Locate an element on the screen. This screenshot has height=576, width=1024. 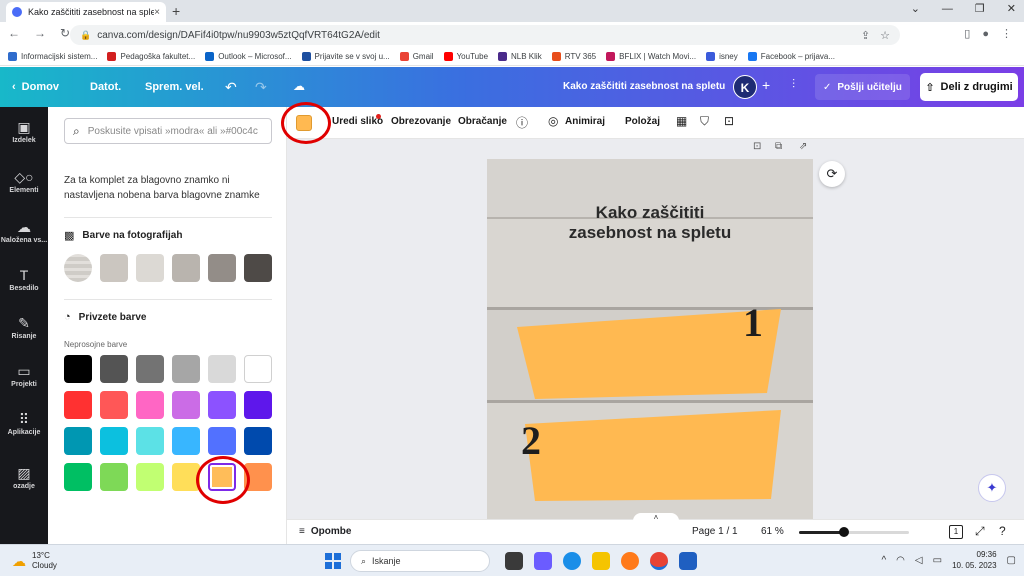
file-menu-button: Datot. is located at coordinates (105, 87).